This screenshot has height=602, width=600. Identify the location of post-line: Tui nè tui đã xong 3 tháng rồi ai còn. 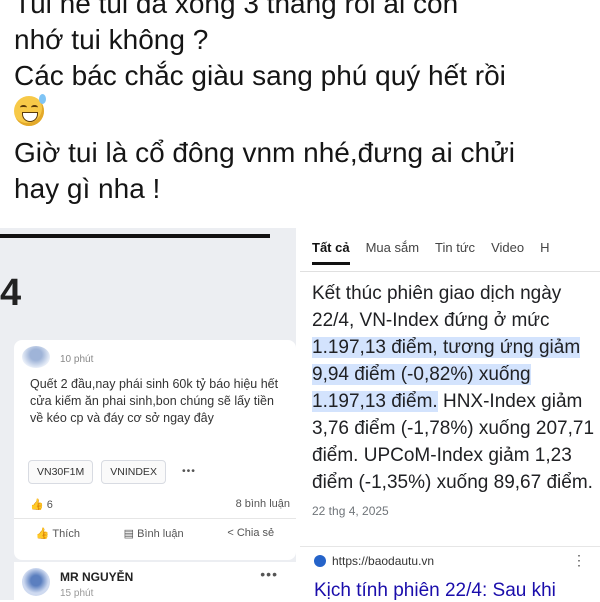
(236, 9).